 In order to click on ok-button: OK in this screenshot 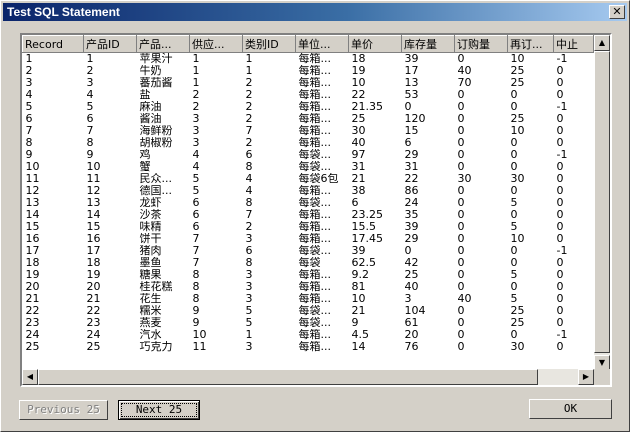, I will do `click(570, 409)`.